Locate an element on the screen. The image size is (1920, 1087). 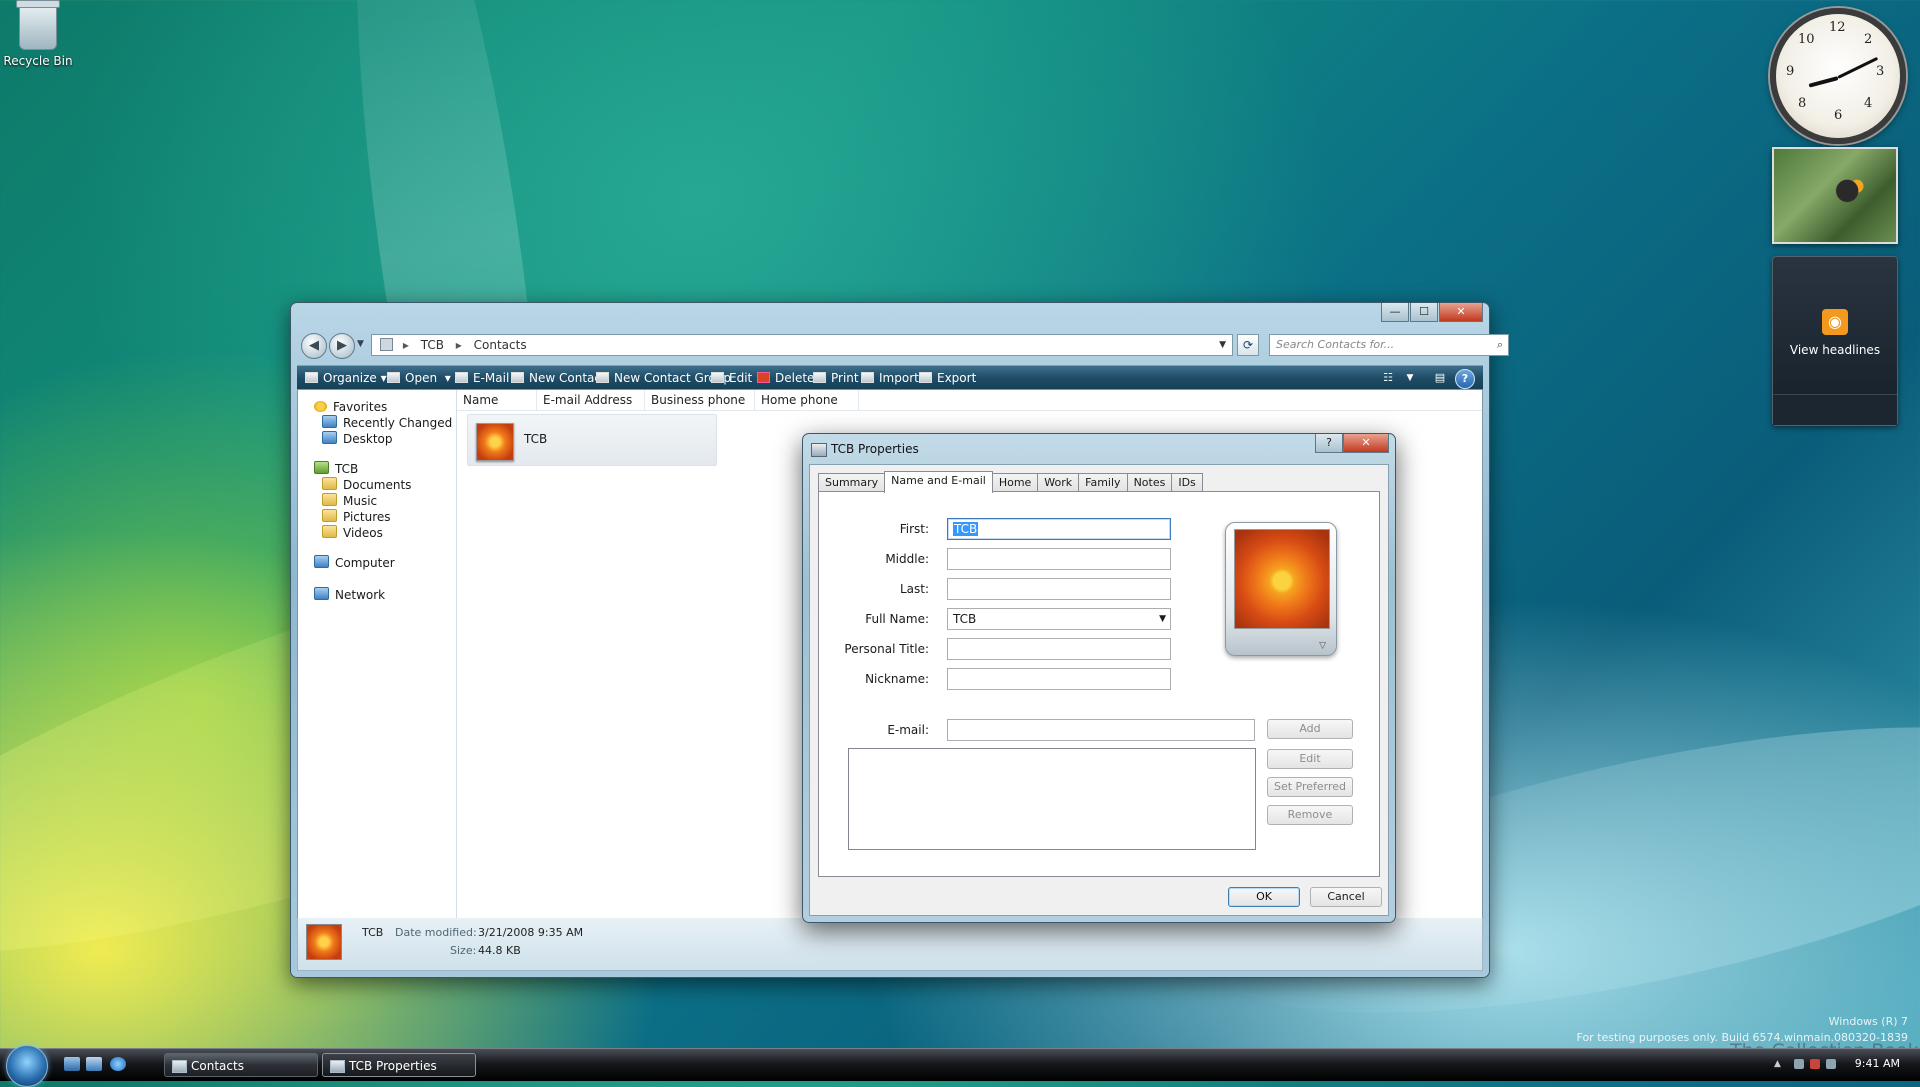
nav-user-label: TCB is located at coordinates (347, 469).